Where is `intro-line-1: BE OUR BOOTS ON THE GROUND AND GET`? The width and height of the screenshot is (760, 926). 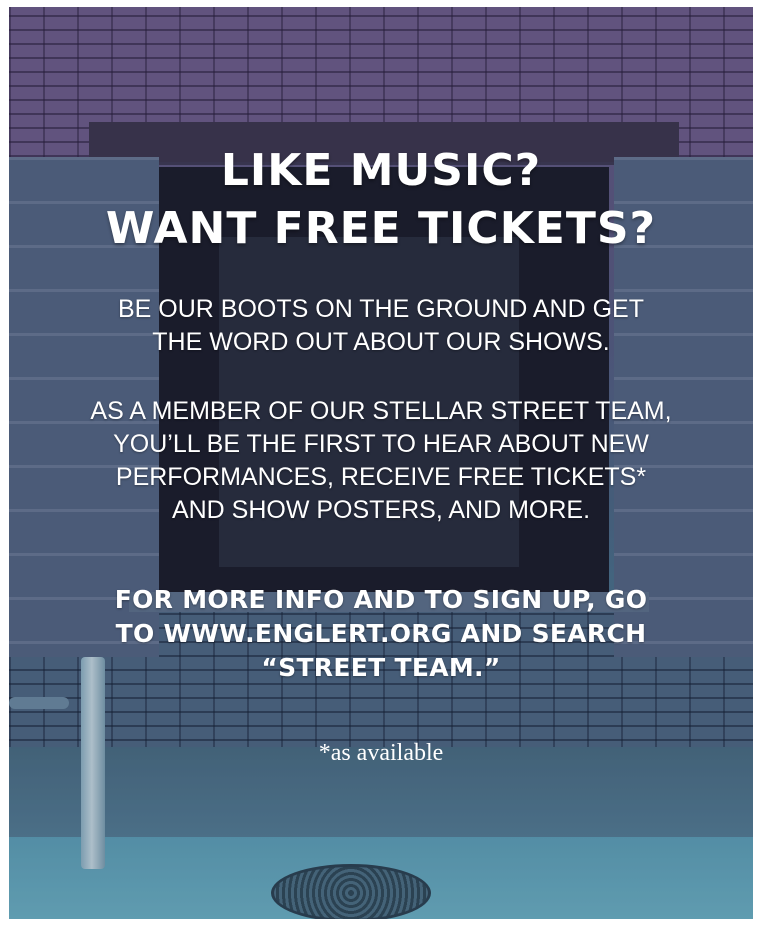
intro-line-1: BE OUR BOOTS ON THE GROUND AND GET is located at coordinates (381, 309).